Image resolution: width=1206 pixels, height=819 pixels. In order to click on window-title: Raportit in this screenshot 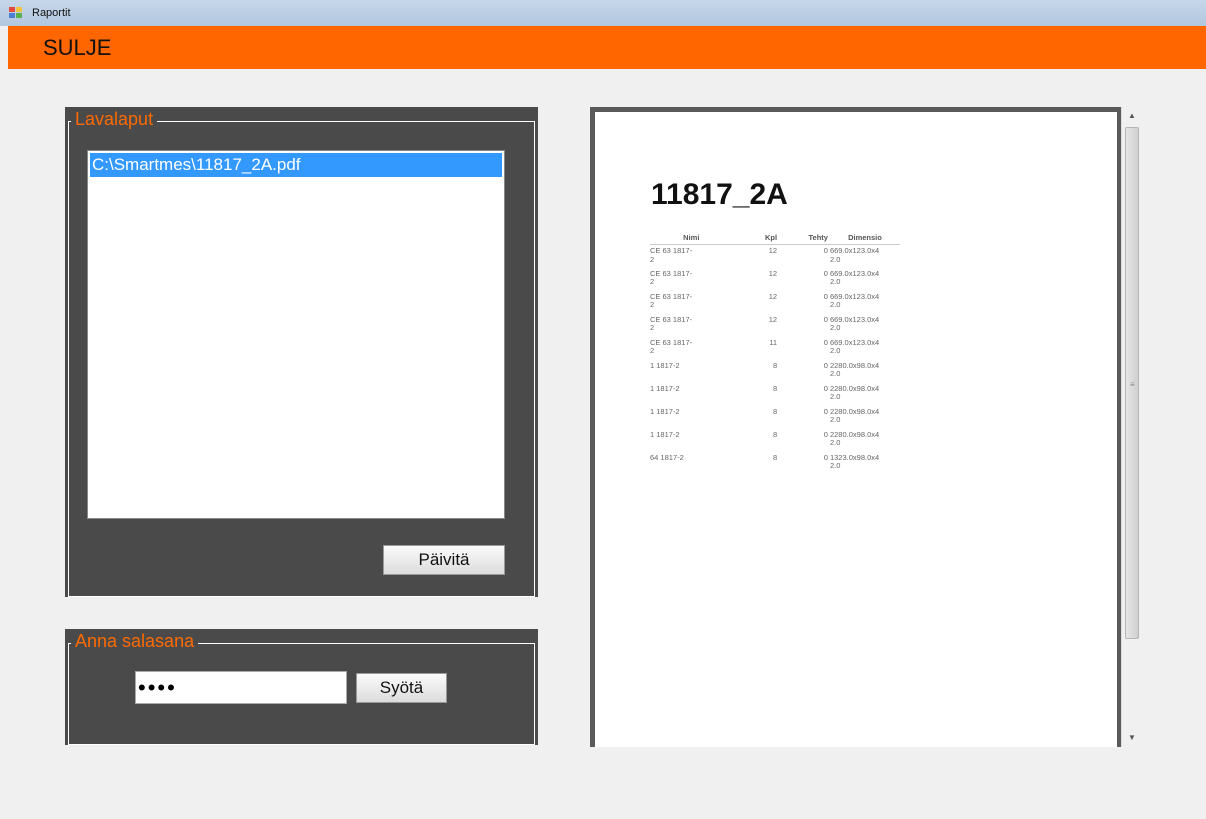, I will do `click(51, 13)`.